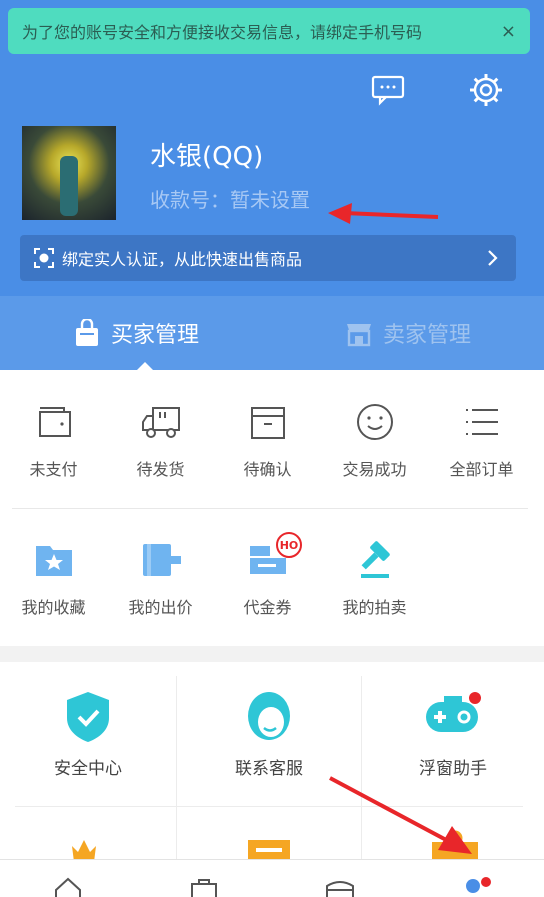  Describe the element at coordinates (182, 259) in the screenshot. I see `verify-text: 绑定实人认证，从此快速出售商品` at that location.